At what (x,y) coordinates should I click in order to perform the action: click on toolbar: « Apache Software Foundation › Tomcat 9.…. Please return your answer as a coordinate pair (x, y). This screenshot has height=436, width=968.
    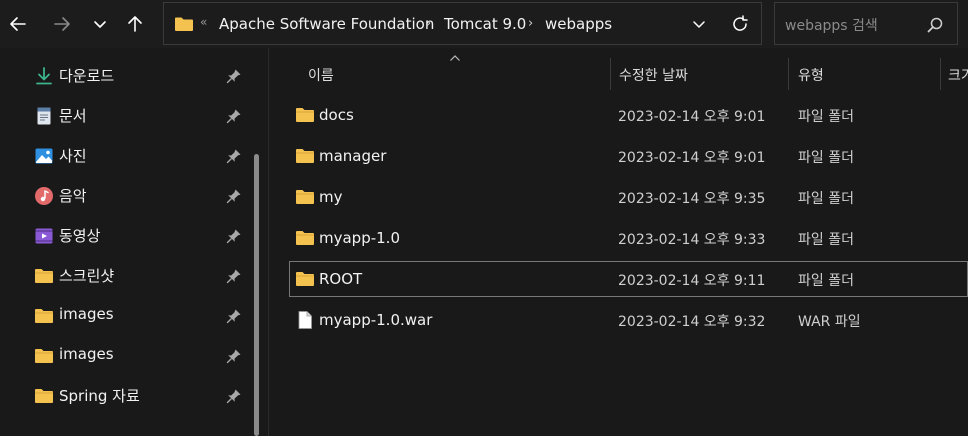
    Looking at the image, I should click on (484, 24).